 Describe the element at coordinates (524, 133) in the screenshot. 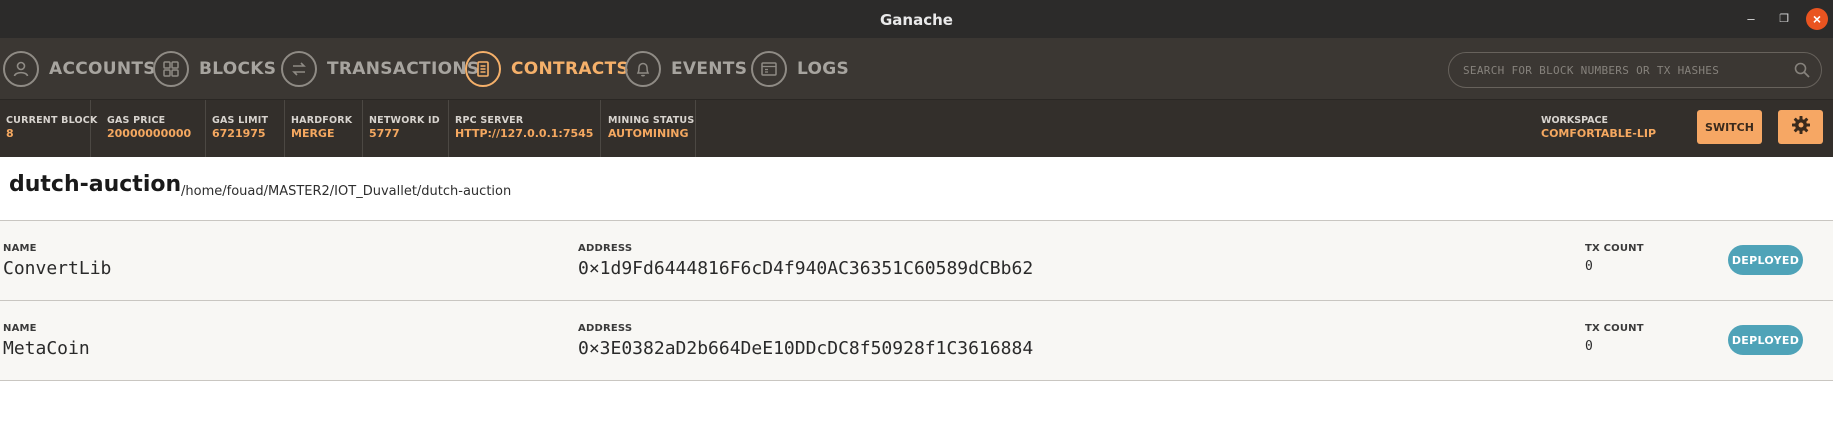

I see `rpc-server-value: HTTP://127.0.0.1:7545` at that location.